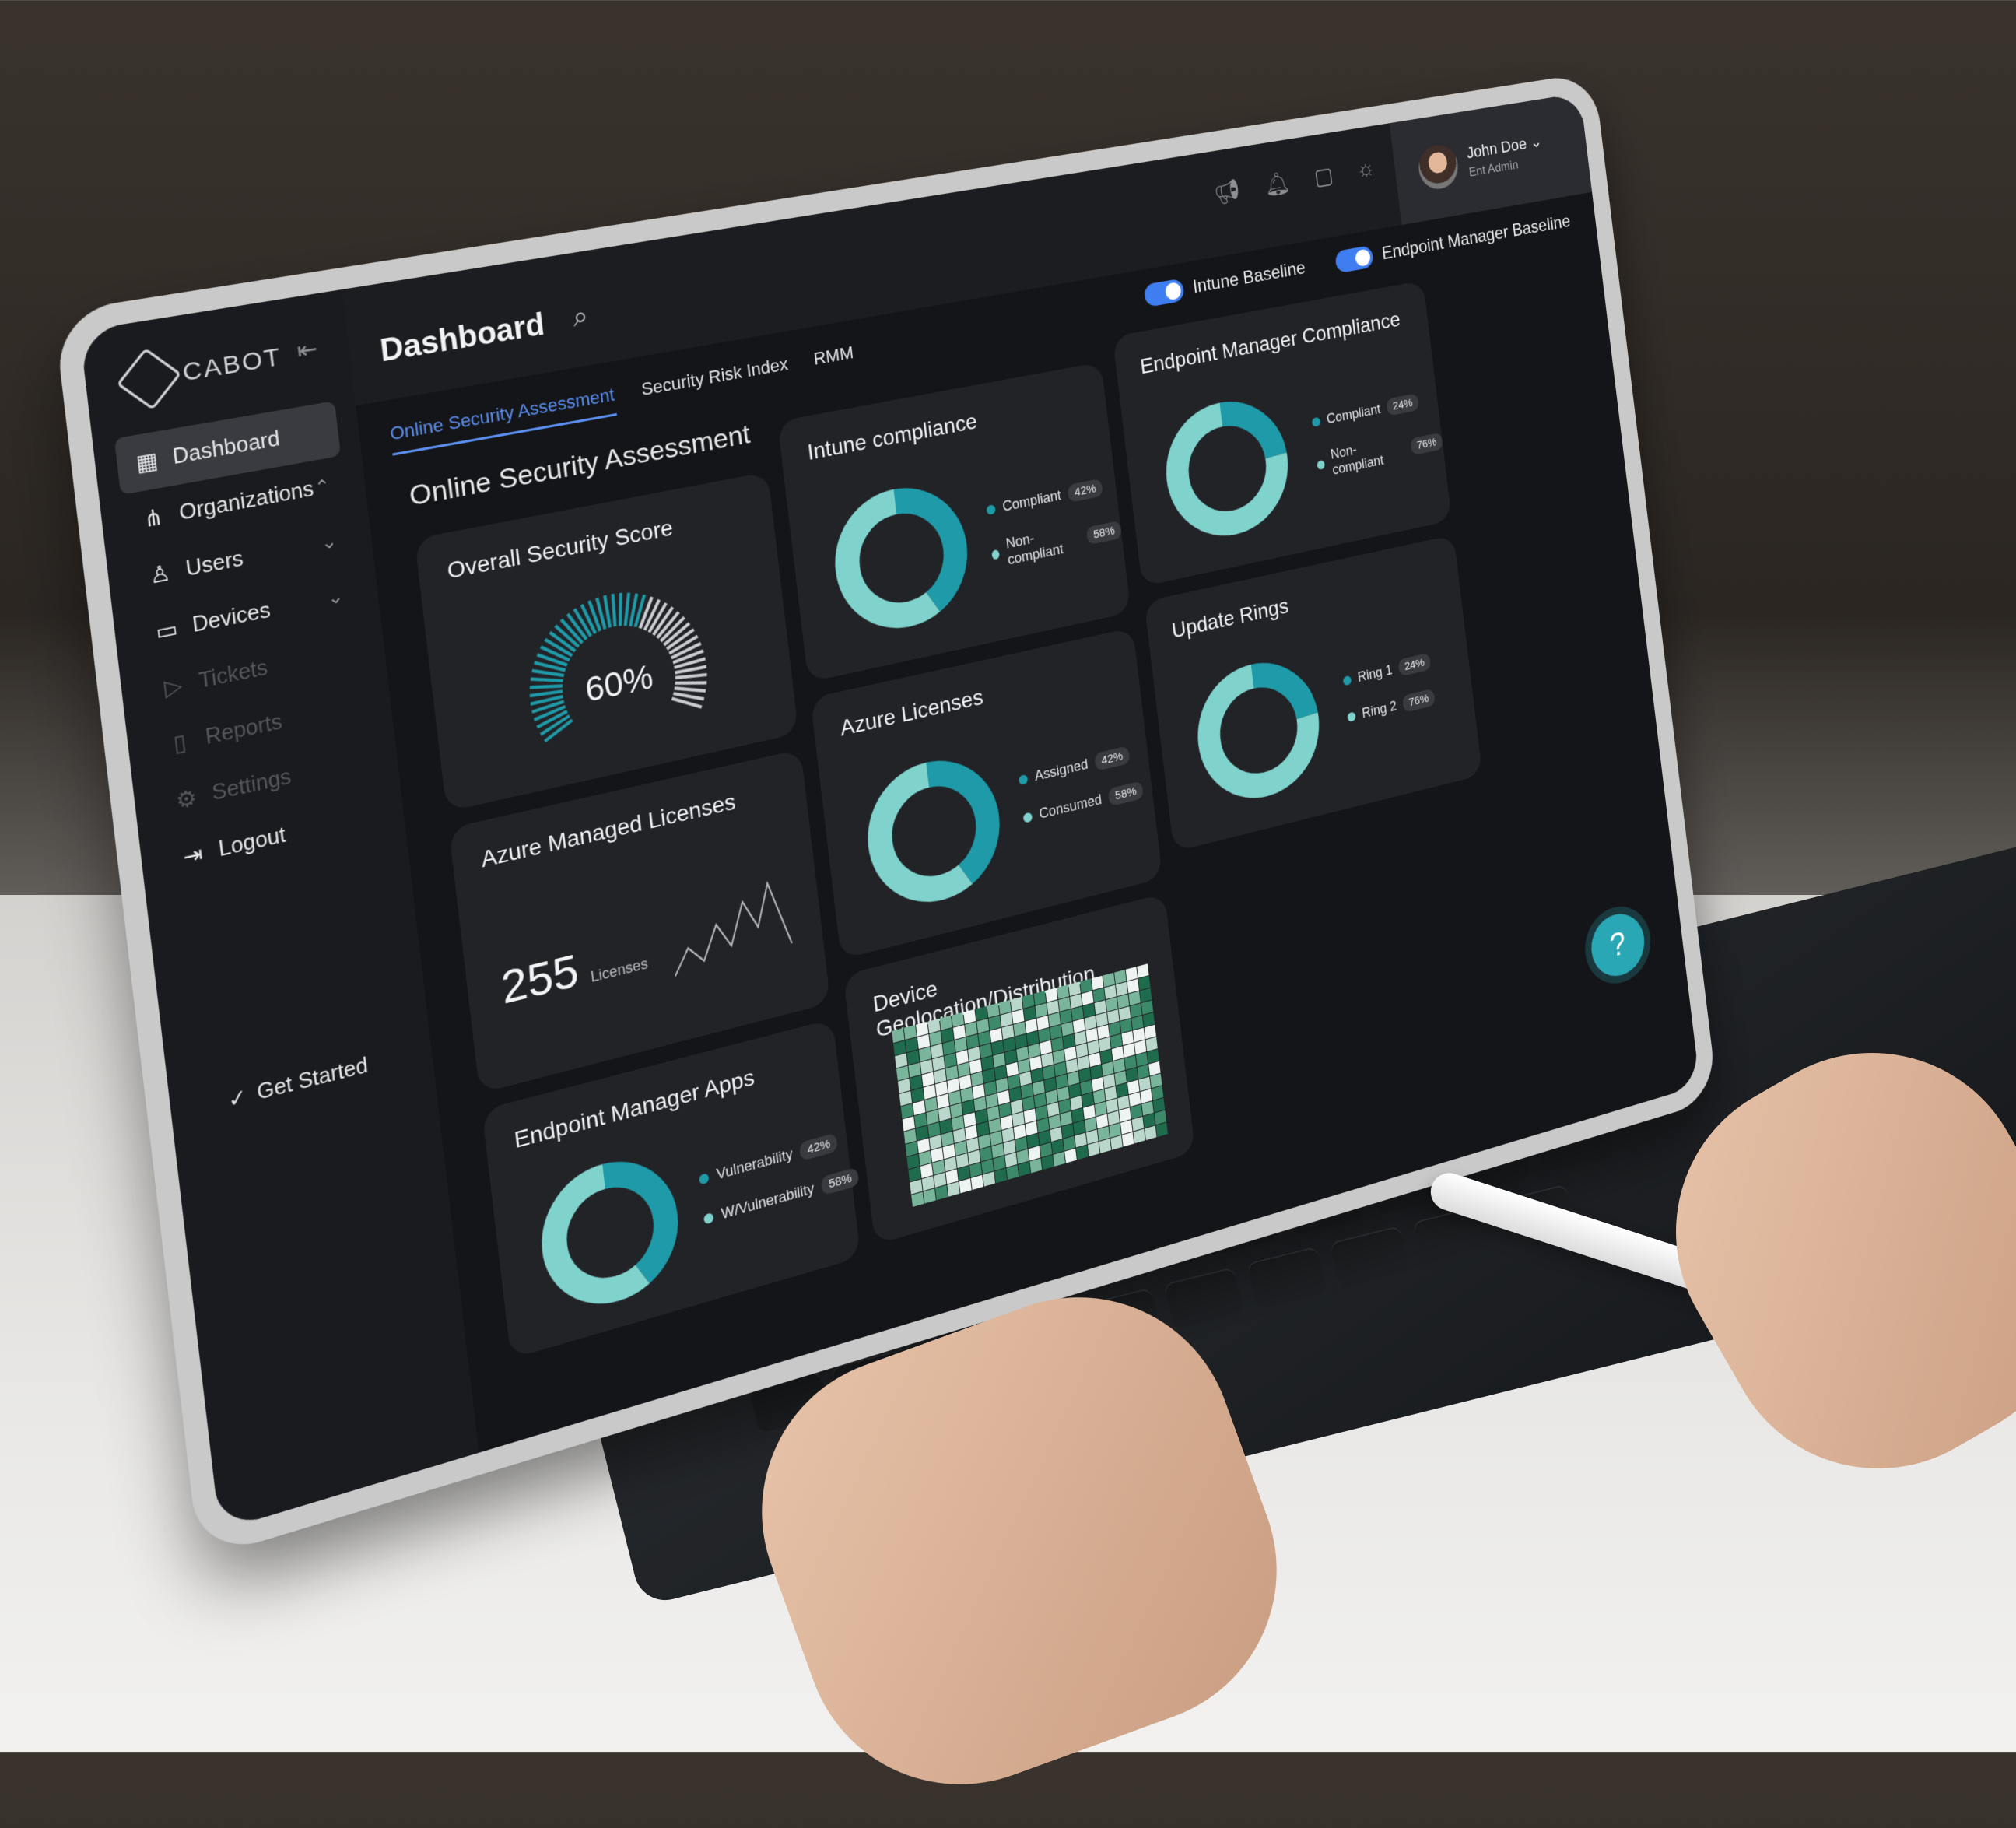  I want to click on sidebar-item-label: Reports, so click(244, 729).